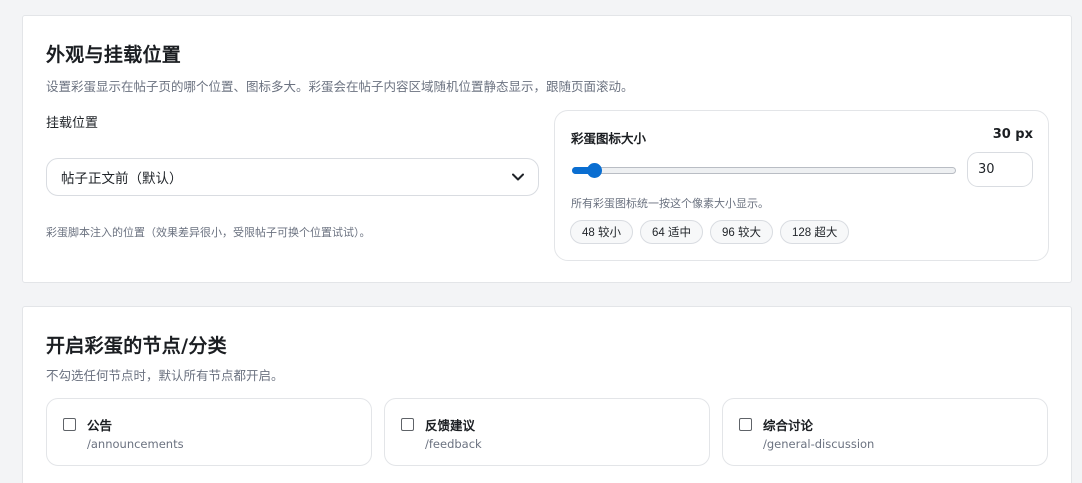  I want to click on node-item-general-discussion: 综合讨论 /general-discussion, so click(885, 432).